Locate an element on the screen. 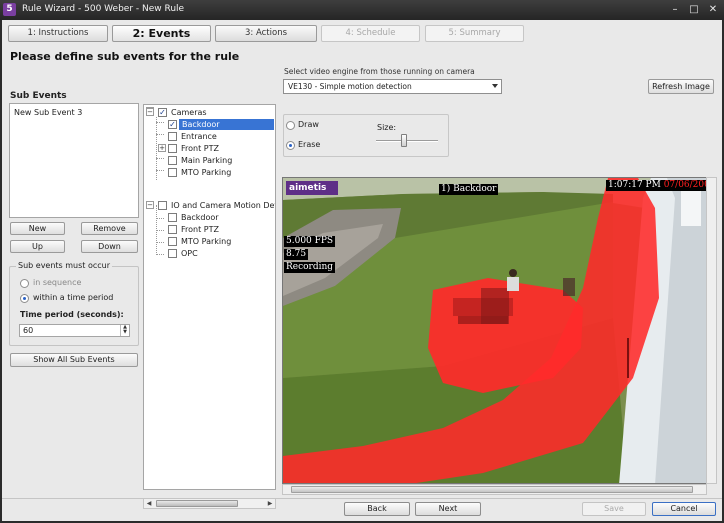 The height and width of the screenshot is (523, 724). backdoor-checkbox: ✓ is located at coordinates (172, 124).